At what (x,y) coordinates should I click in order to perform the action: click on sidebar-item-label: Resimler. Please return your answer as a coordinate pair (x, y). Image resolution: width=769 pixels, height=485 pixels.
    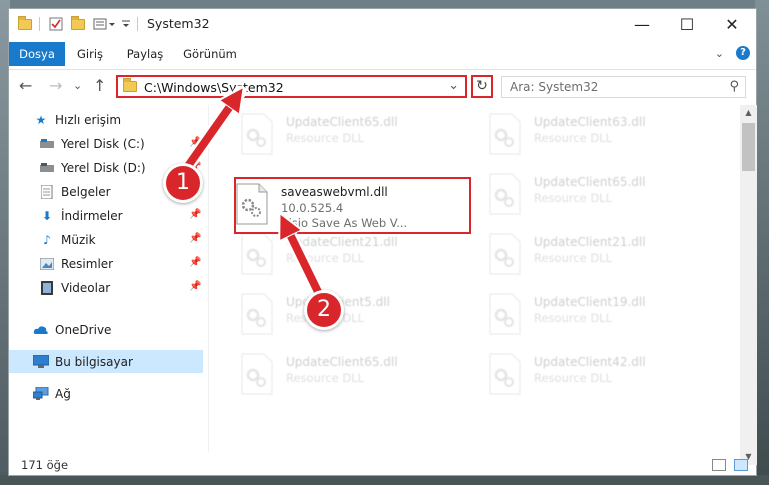
    Looking at the image, I should click on (87, 263).